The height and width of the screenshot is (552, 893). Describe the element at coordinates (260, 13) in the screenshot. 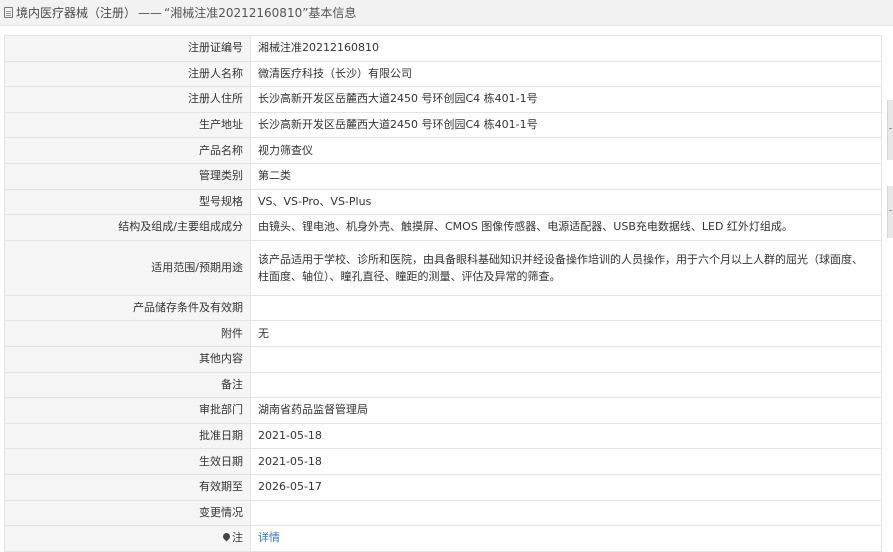

I see `page-subtitle: “湘械注准20212160810”基本信息` at that location.